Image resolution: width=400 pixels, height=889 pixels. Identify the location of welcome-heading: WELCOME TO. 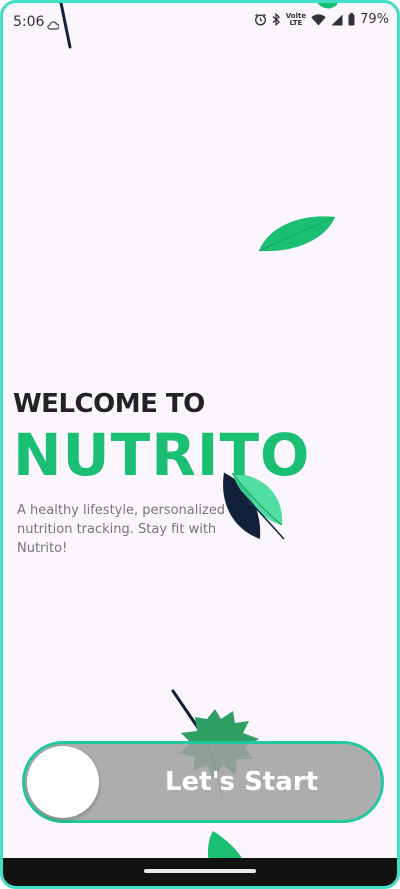
(109, 404).